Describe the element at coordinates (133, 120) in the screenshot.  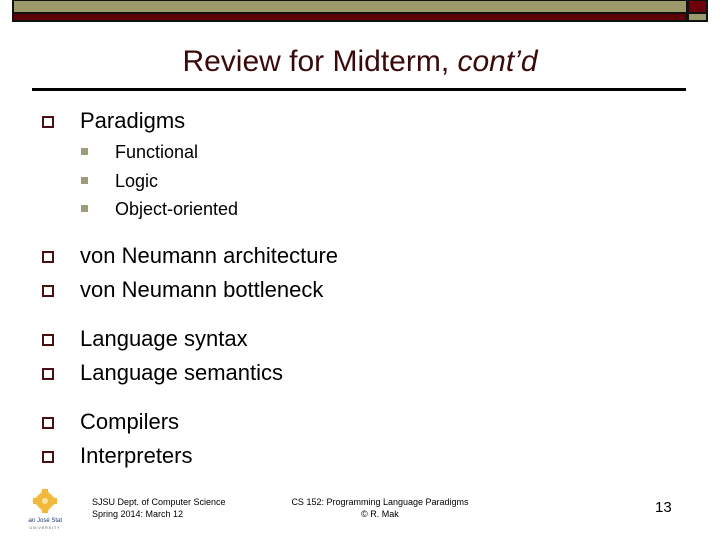
I see `bullet-item: Paradigms` at that location.